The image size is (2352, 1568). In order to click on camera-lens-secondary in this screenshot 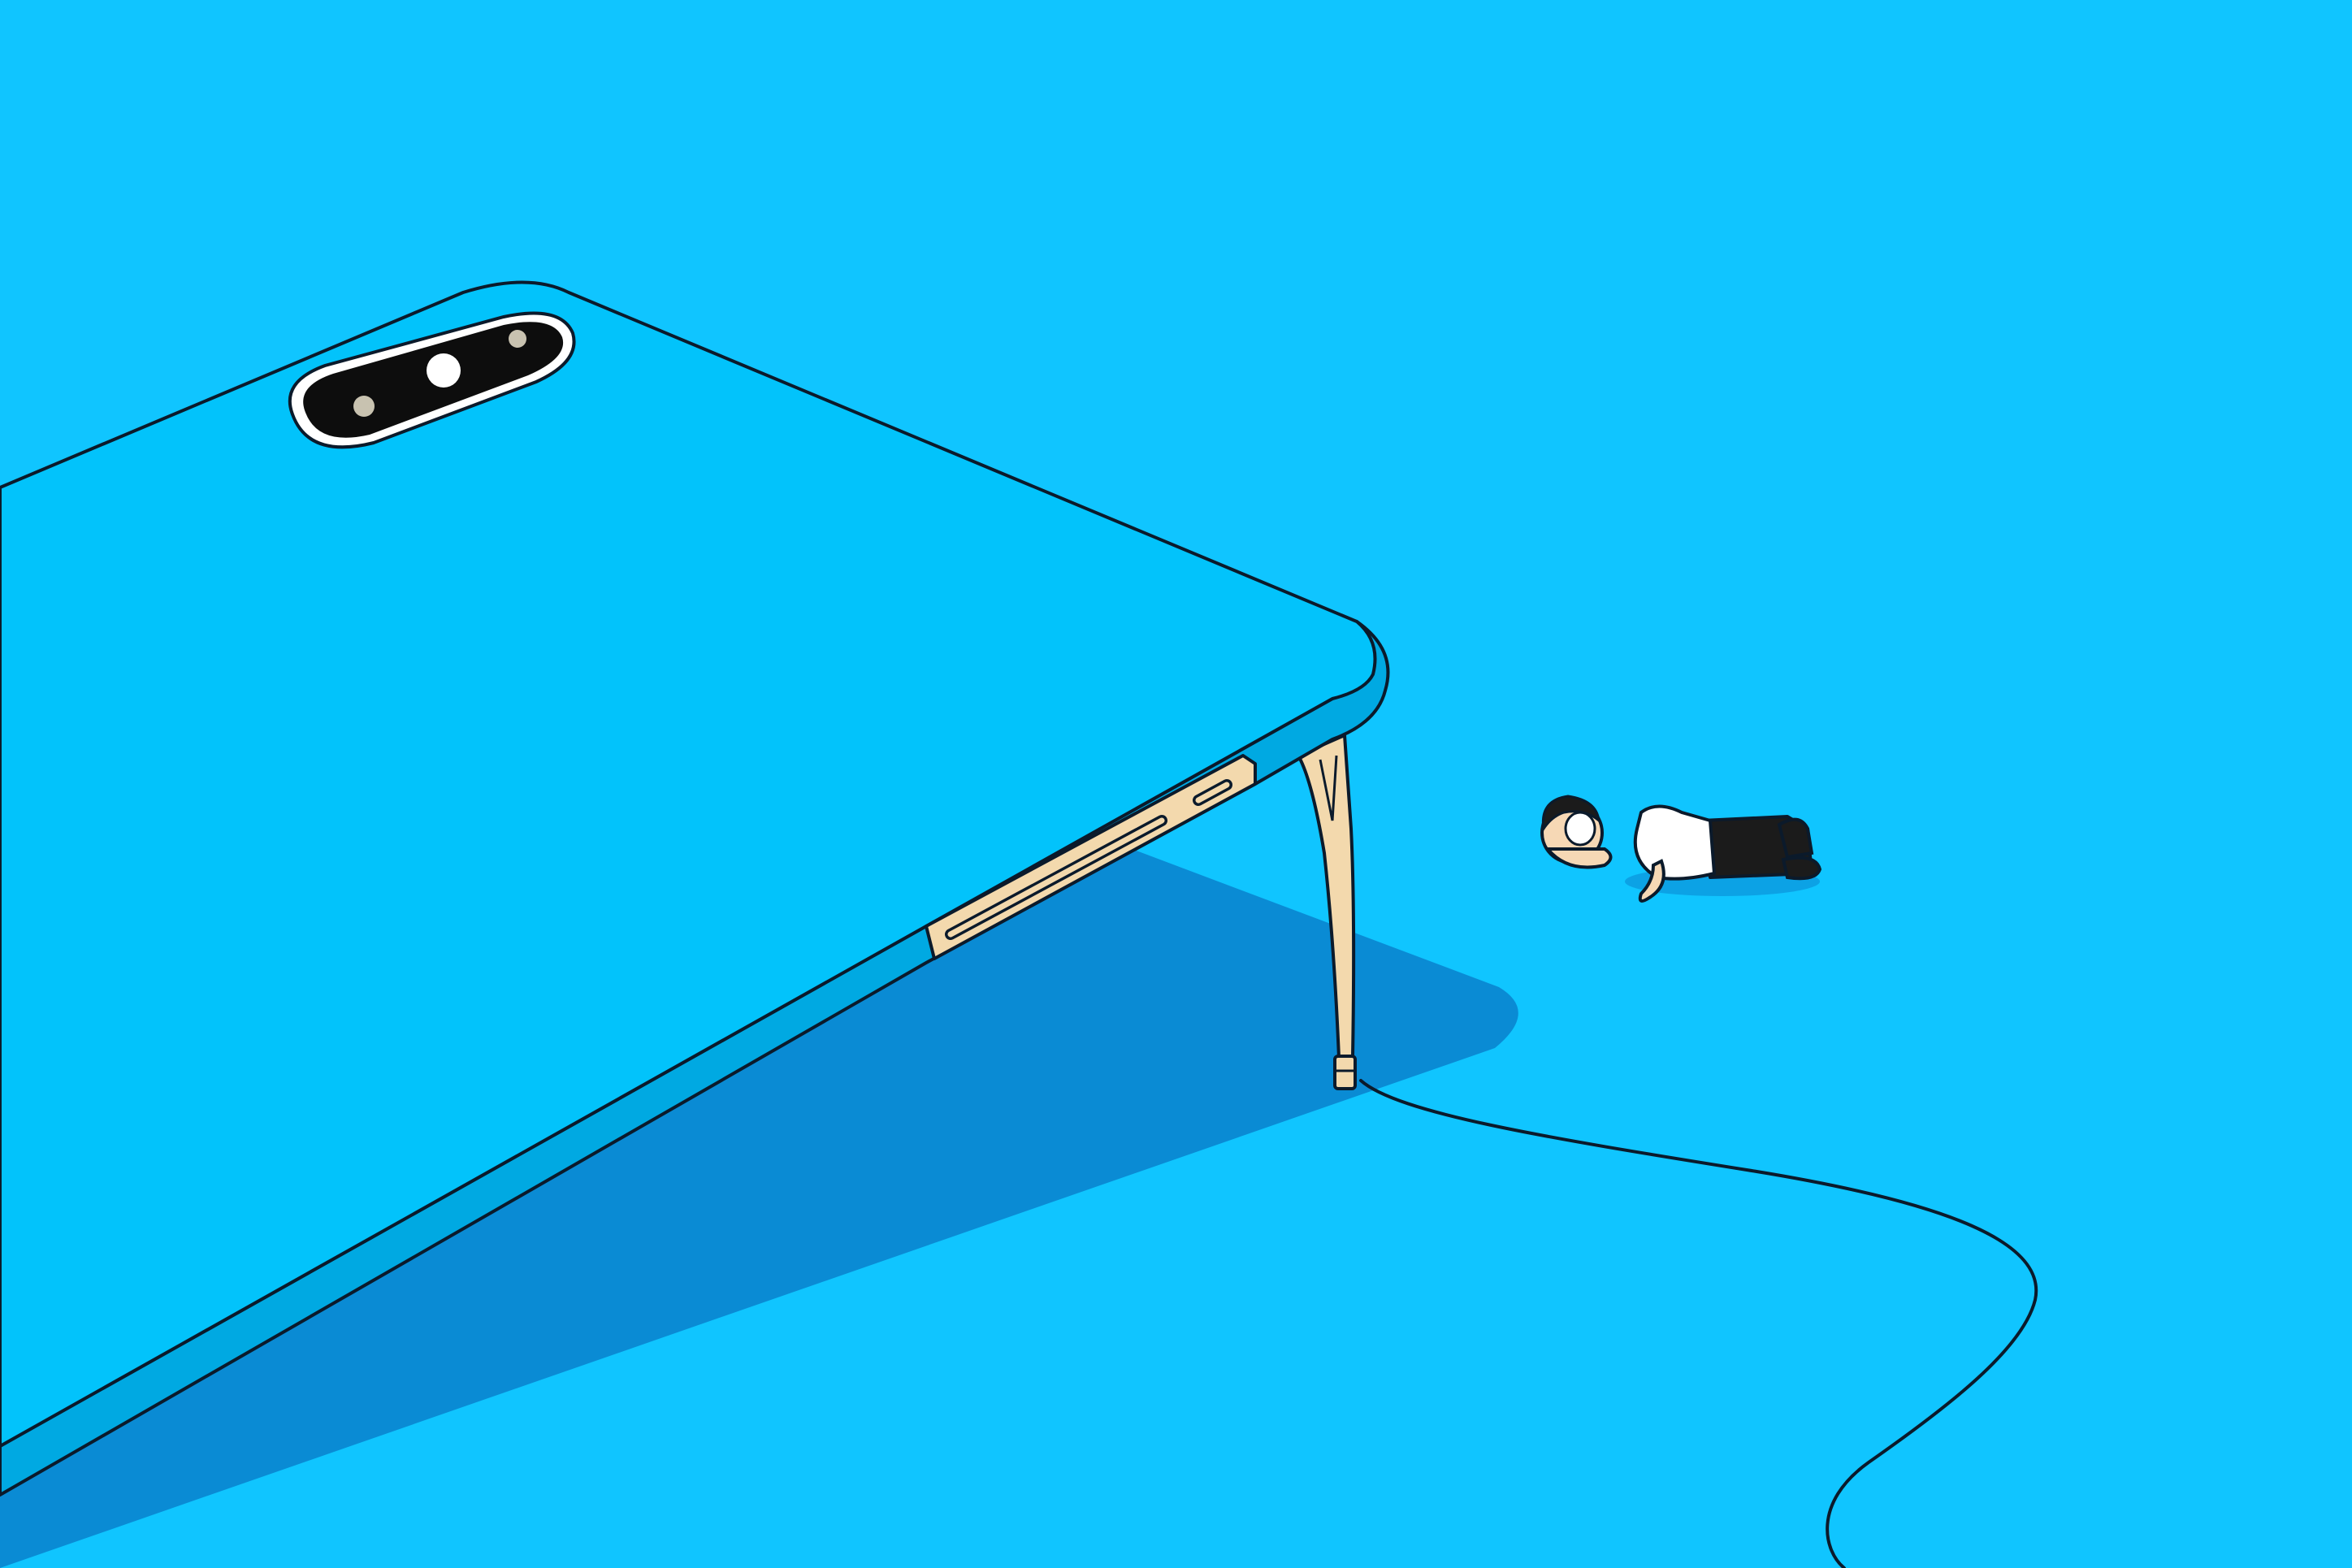, I will do `click(364, 406)`.